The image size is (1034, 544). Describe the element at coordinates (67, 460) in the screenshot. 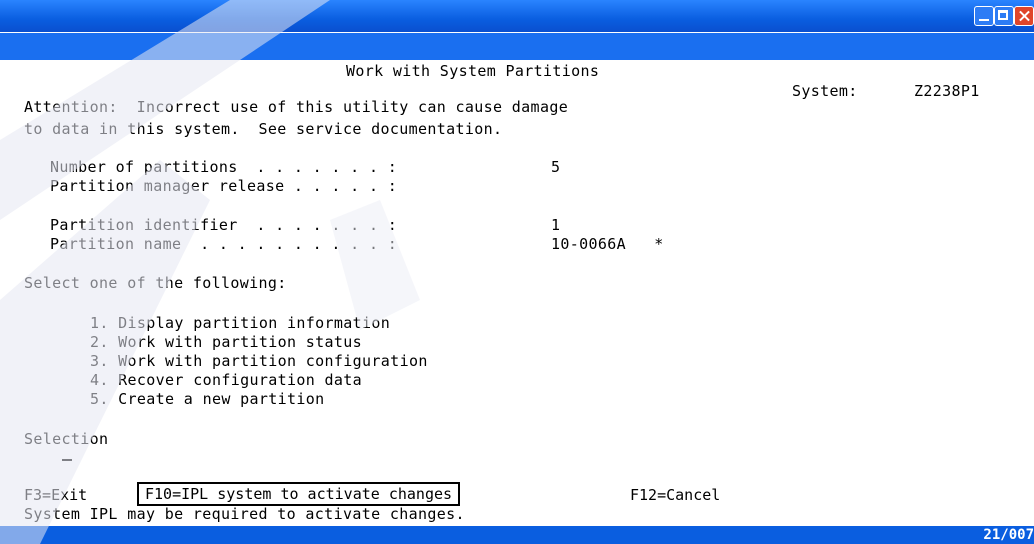

I see `cursor-underscore` at that location.